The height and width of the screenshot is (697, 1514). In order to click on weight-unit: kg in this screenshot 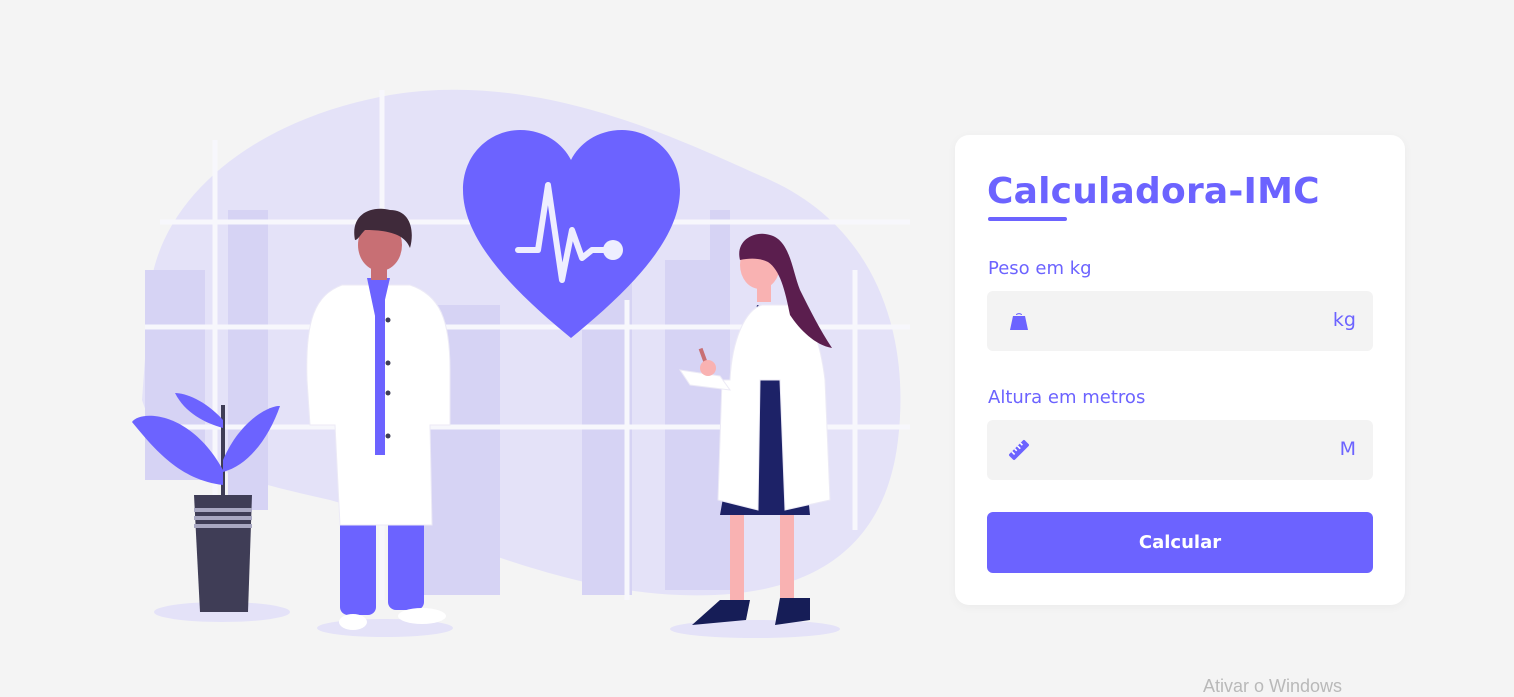, I will do `click(1344, 320)`.